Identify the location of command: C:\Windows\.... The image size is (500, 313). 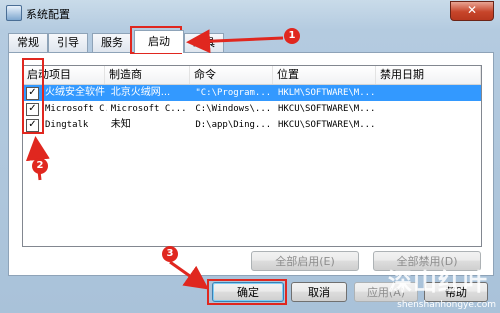
(233, 109).